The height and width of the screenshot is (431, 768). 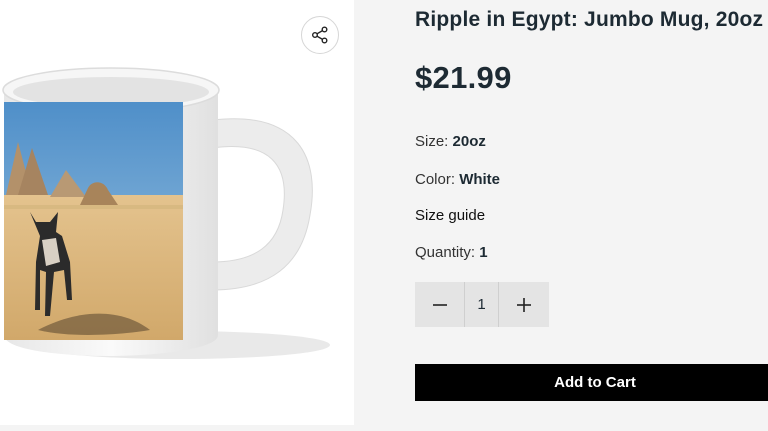 I want to click on color-option: Color: White, so click(x=457, y=179).